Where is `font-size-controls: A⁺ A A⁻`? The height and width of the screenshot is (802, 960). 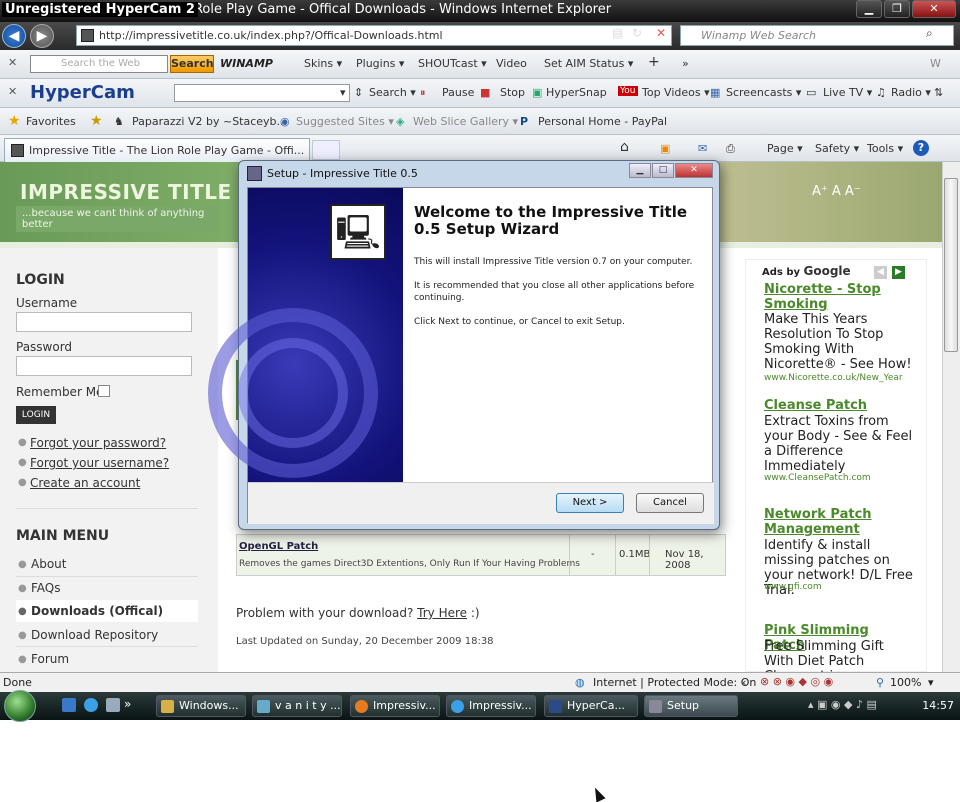 font-size-controls: A⁺ A A⁻ is located at coordinates (836, 191).